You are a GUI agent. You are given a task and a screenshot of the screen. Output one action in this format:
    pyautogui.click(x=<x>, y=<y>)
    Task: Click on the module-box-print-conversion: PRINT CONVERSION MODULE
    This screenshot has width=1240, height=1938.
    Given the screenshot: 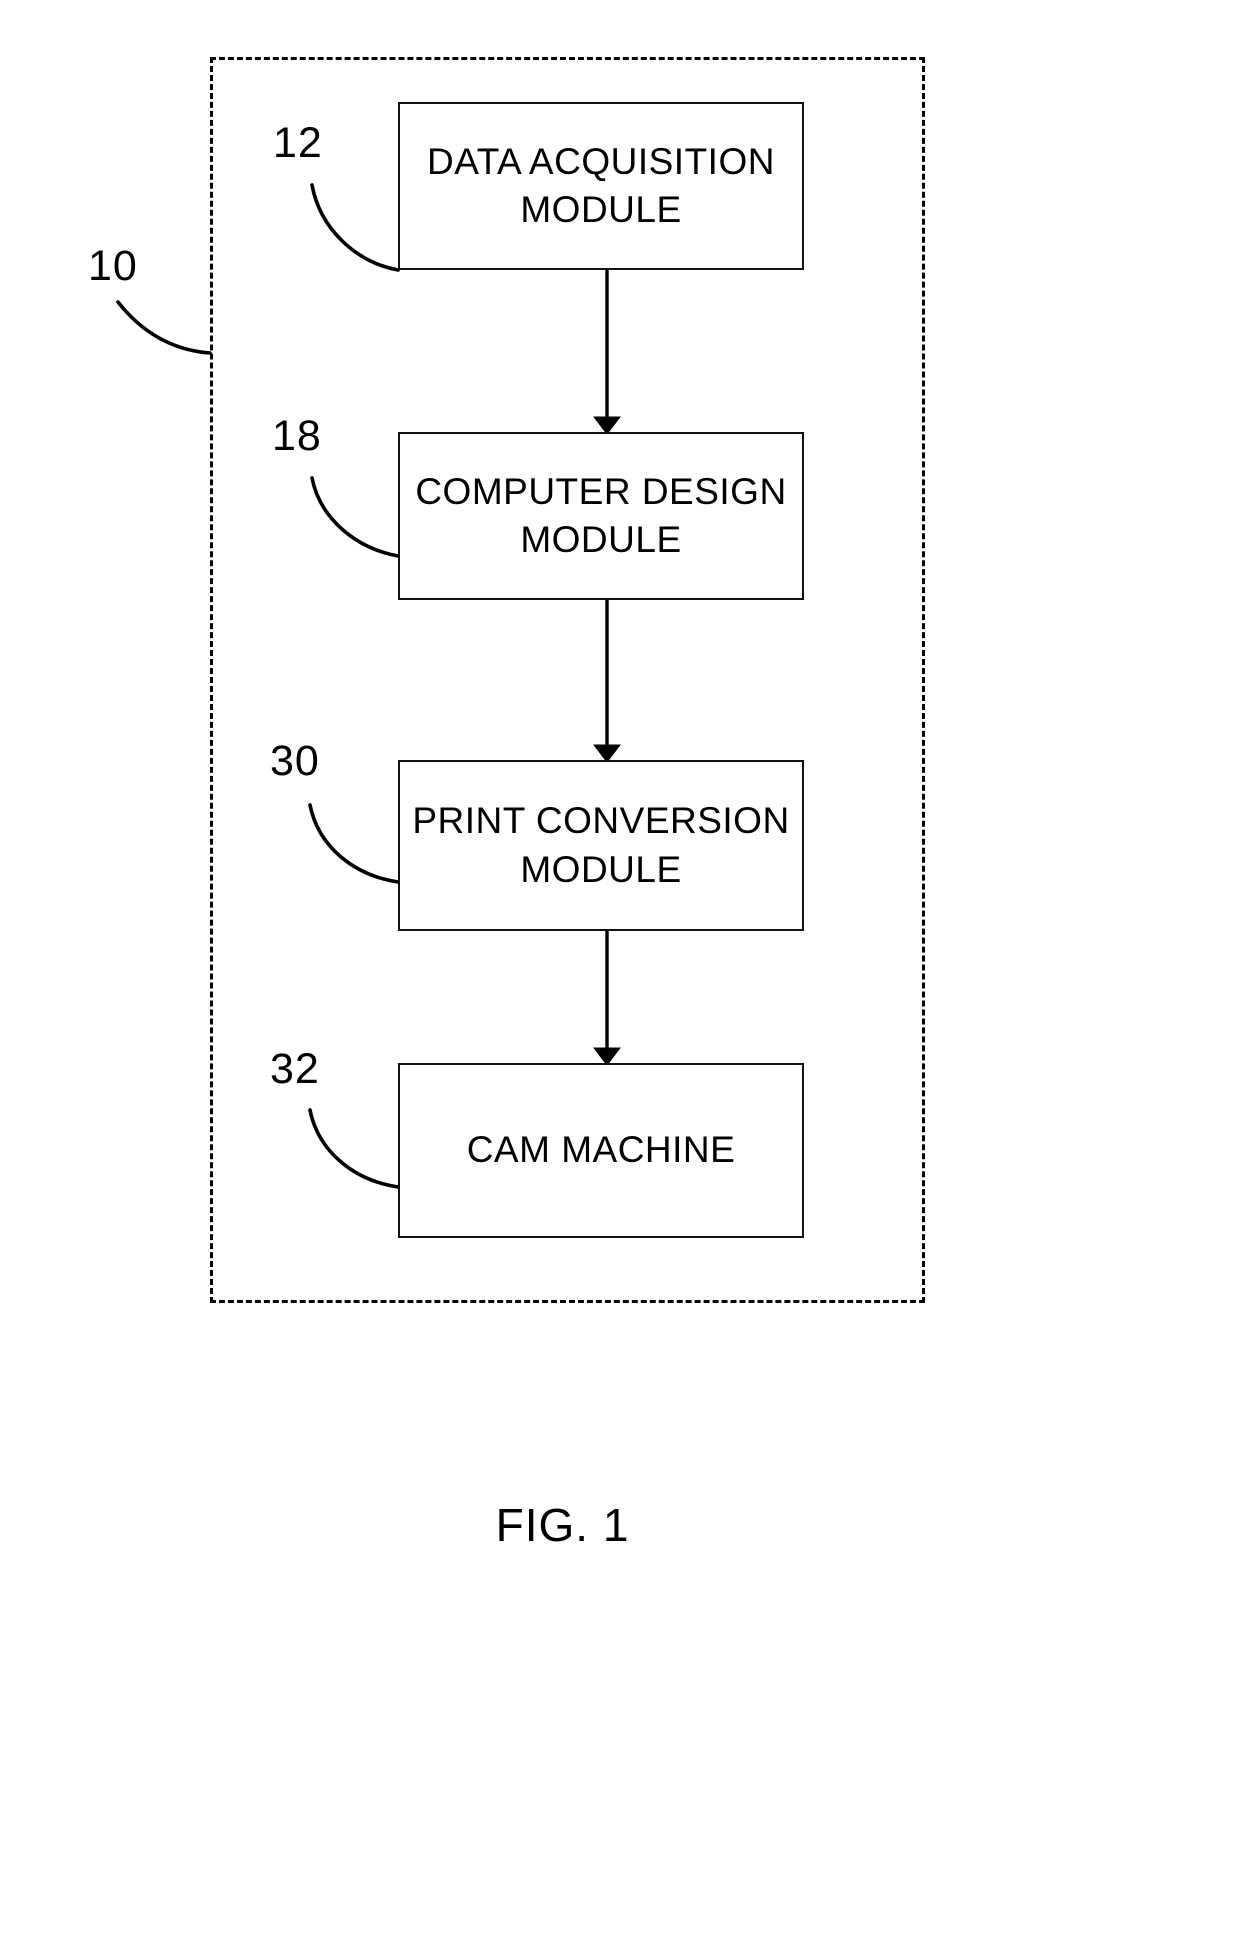 What is the action you would take?
    pyautogui.click(x=601, y=845)
    